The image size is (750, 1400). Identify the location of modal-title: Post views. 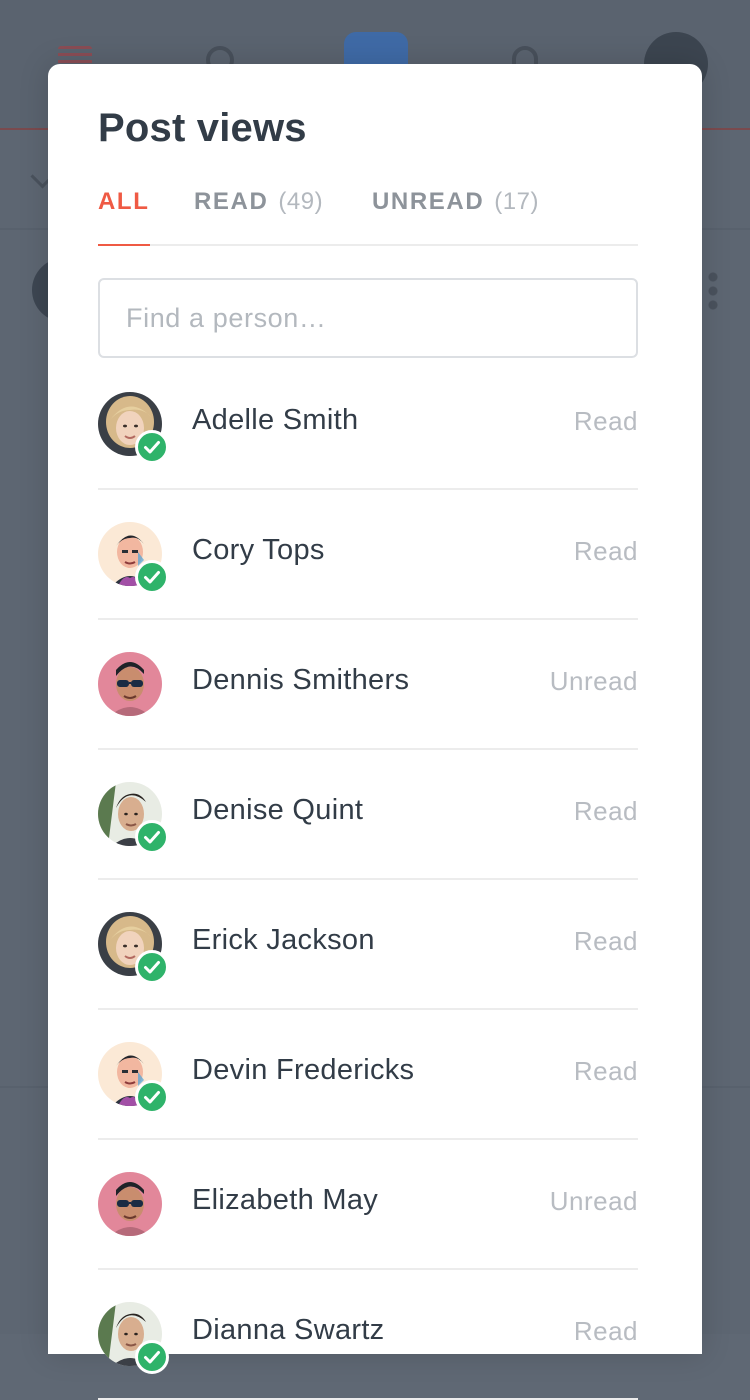
(202, 128).